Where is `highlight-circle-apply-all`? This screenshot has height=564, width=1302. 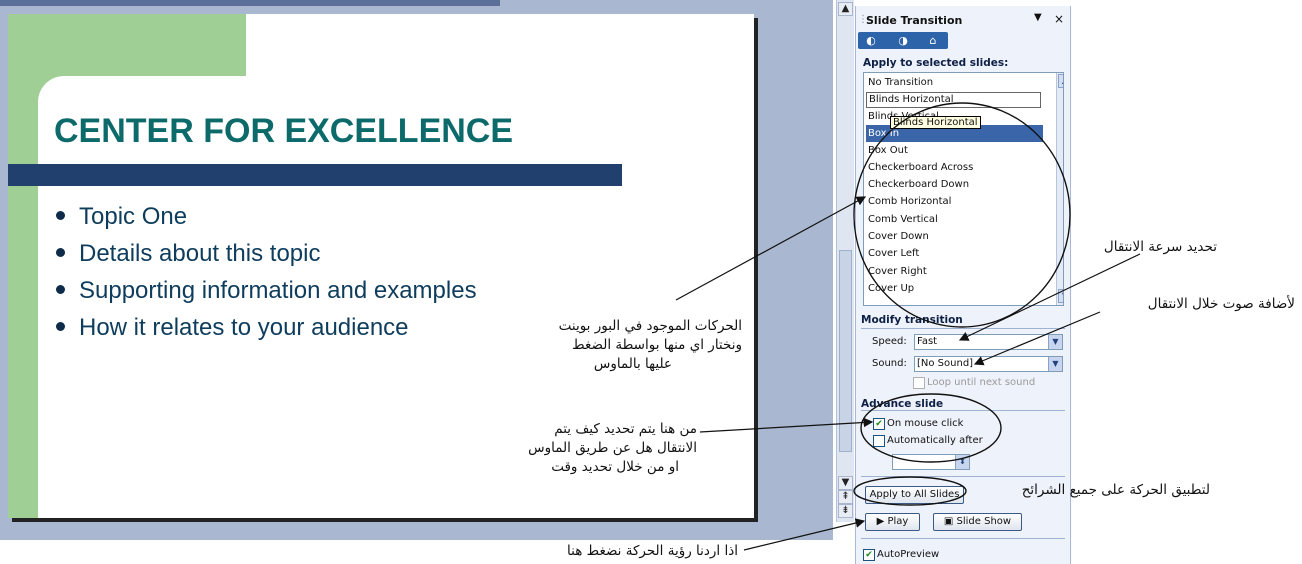 highlight-circle-apply-all is located at coordinates (910, 491).